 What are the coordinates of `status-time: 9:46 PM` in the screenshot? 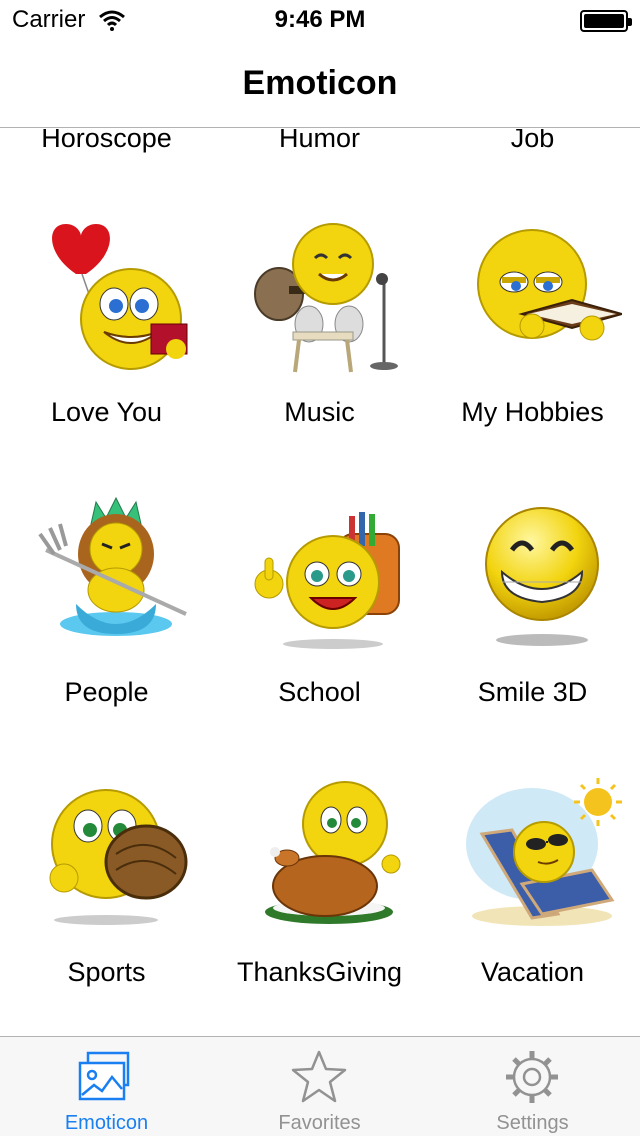 It's located at (320, 19).